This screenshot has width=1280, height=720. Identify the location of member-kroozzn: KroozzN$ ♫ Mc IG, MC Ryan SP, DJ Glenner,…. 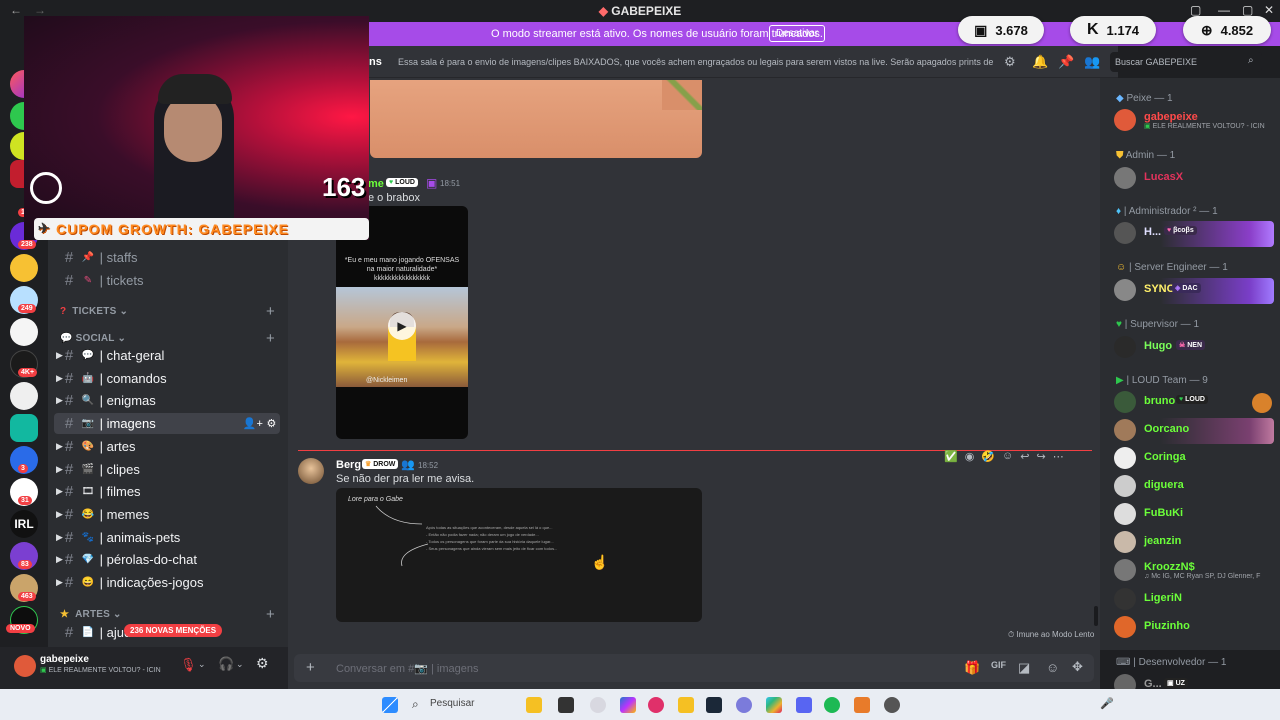
(1193, 571).